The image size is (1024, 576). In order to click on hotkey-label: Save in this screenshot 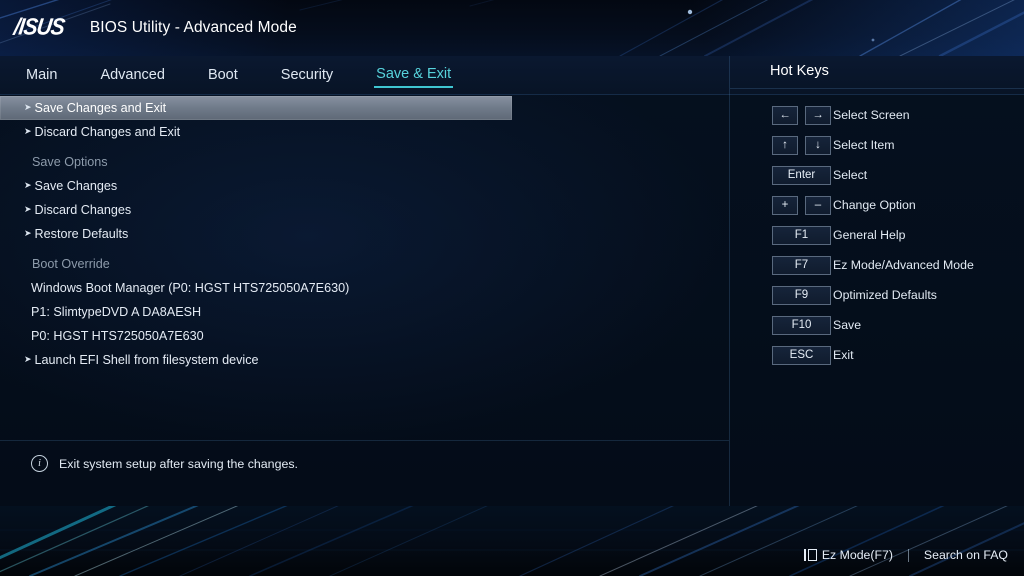, I will do `click(847, 325)`.